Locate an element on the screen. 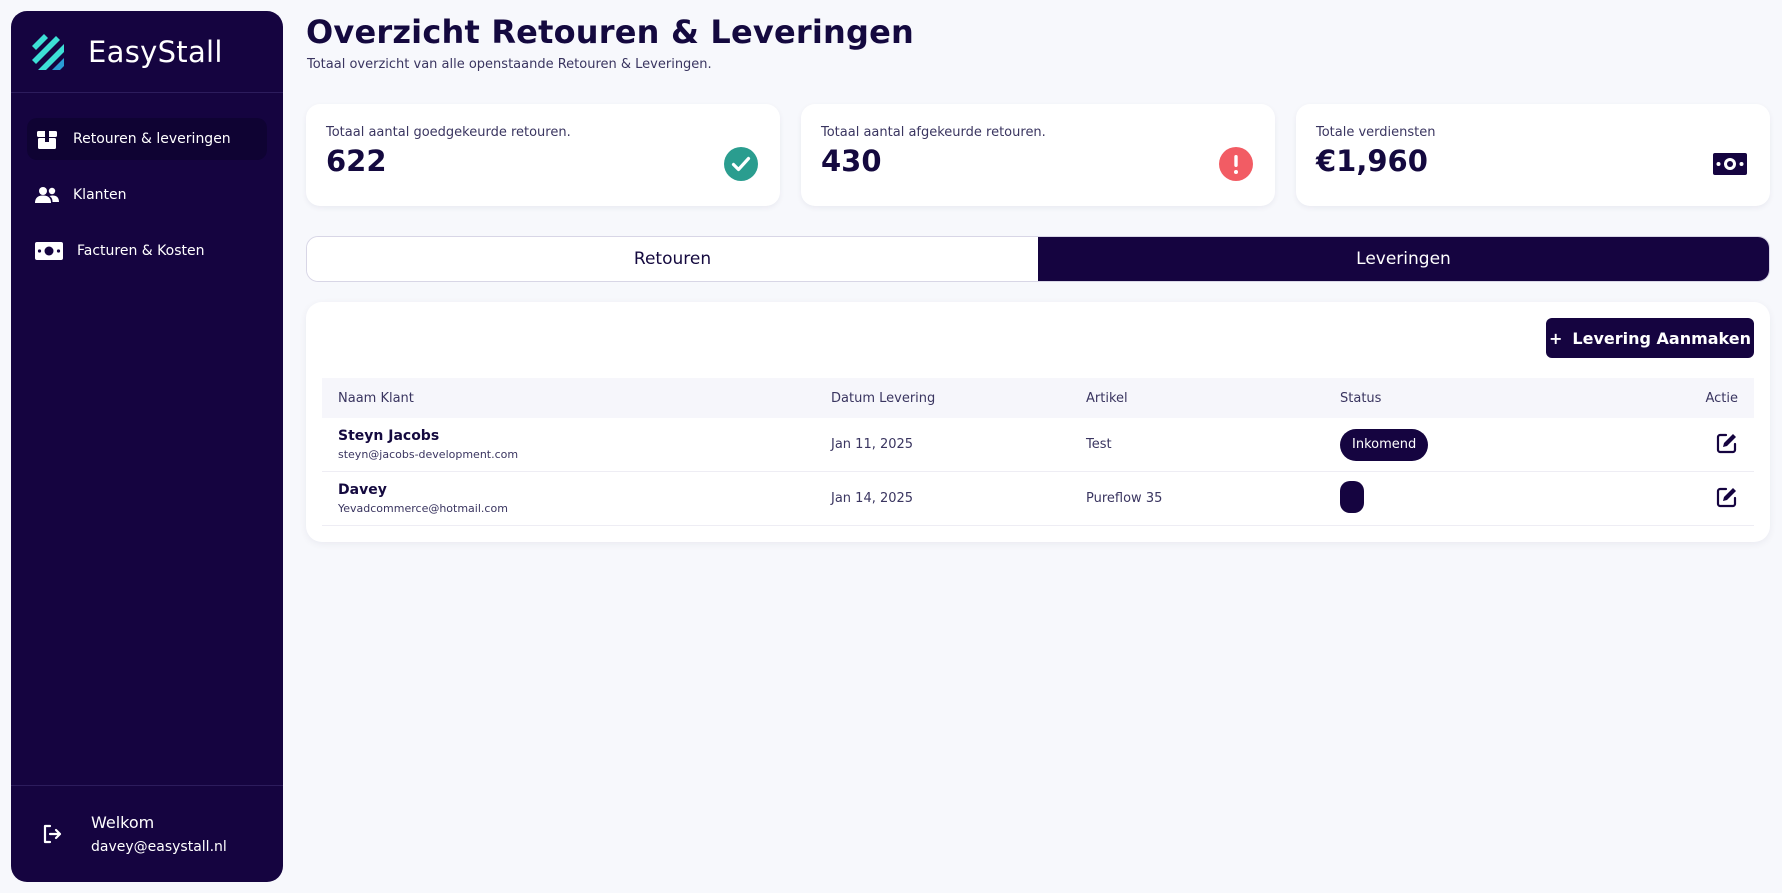 The width and height of the screenshot is (1782, 893). sidebar-footer: Welkom davey@easystall.nl is located at coordinates (147, 833).